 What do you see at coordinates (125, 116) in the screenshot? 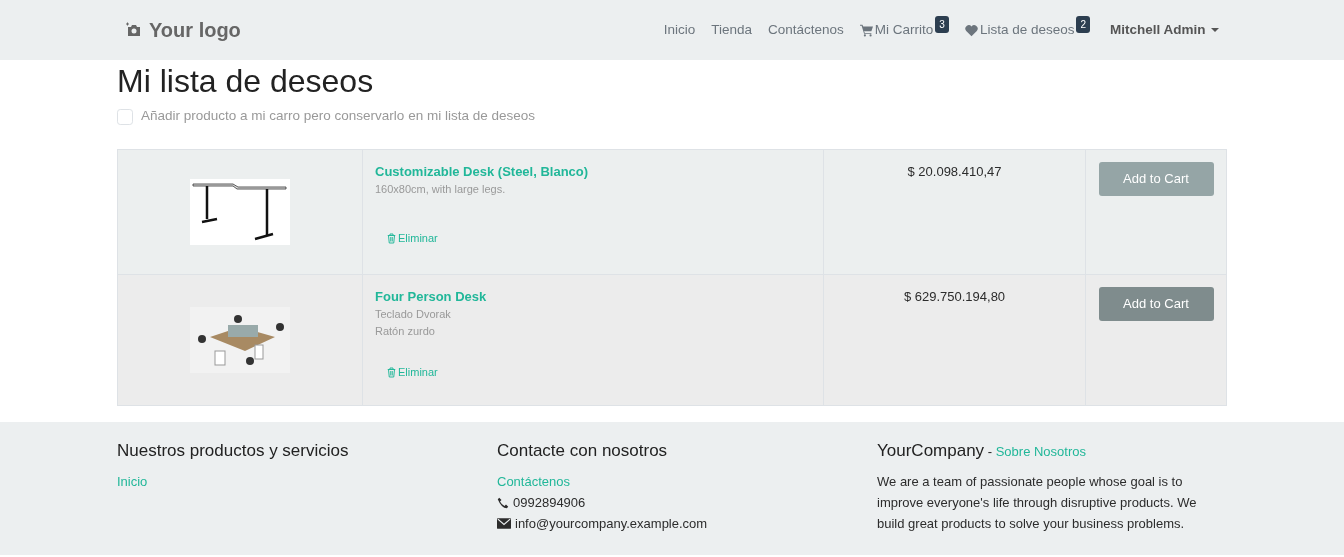
I see `checkbox` at bounding box center [125, 116].